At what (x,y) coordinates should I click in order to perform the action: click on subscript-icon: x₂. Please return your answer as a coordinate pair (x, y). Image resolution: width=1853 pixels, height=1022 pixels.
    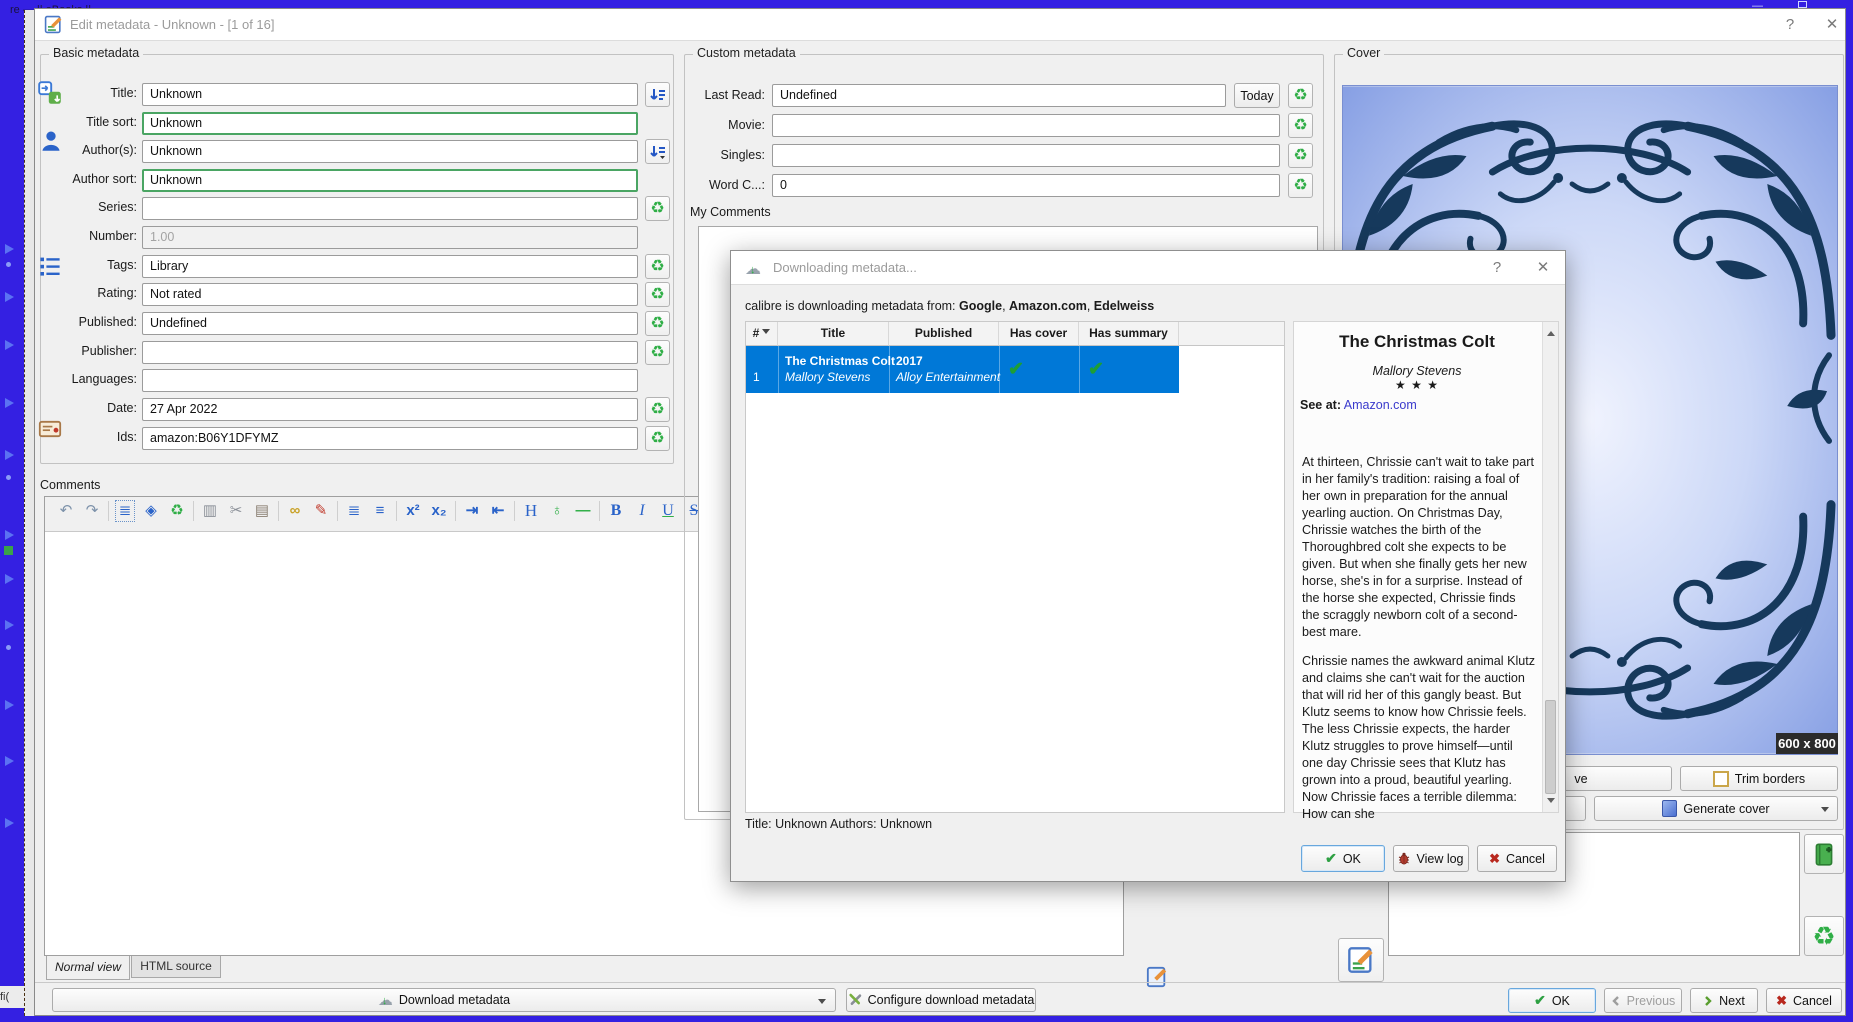
    Looking at the image, I should click on (439, 511).